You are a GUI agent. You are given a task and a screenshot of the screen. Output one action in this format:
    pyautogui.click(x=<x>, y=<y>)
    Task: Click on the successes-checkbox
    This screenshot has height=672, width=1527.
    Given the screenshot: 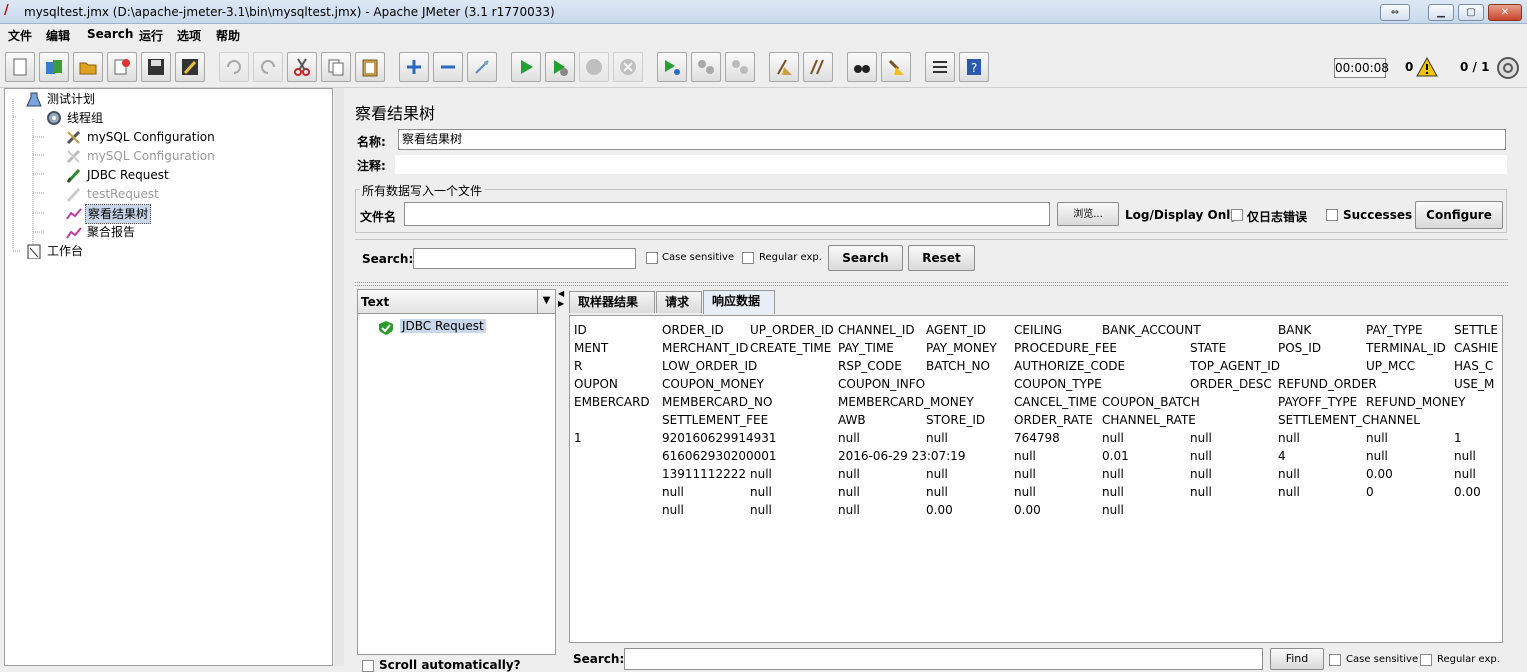 What is the action you would take?
    pyautogui.click(x=1332, y=215)
    